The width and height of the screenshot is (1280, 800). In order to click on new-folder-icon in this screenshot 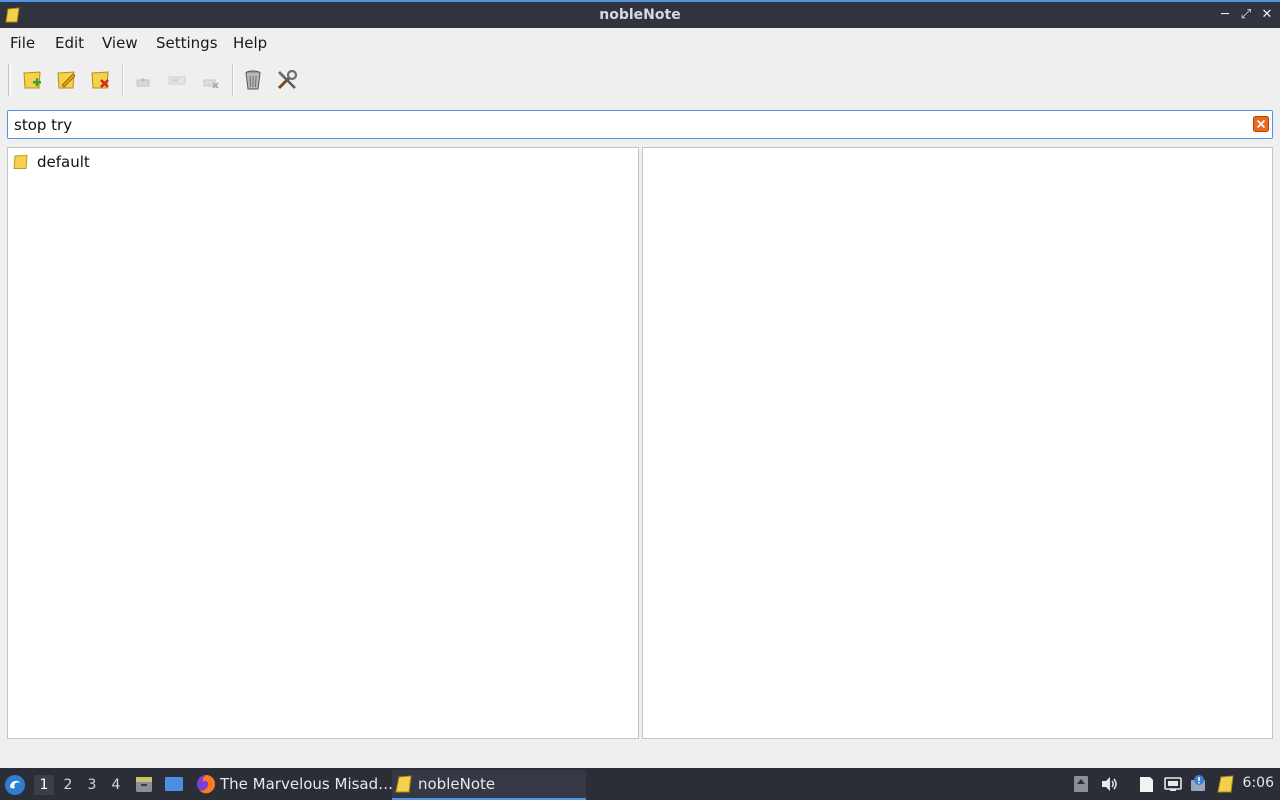, I will do `click(32, 80)`.